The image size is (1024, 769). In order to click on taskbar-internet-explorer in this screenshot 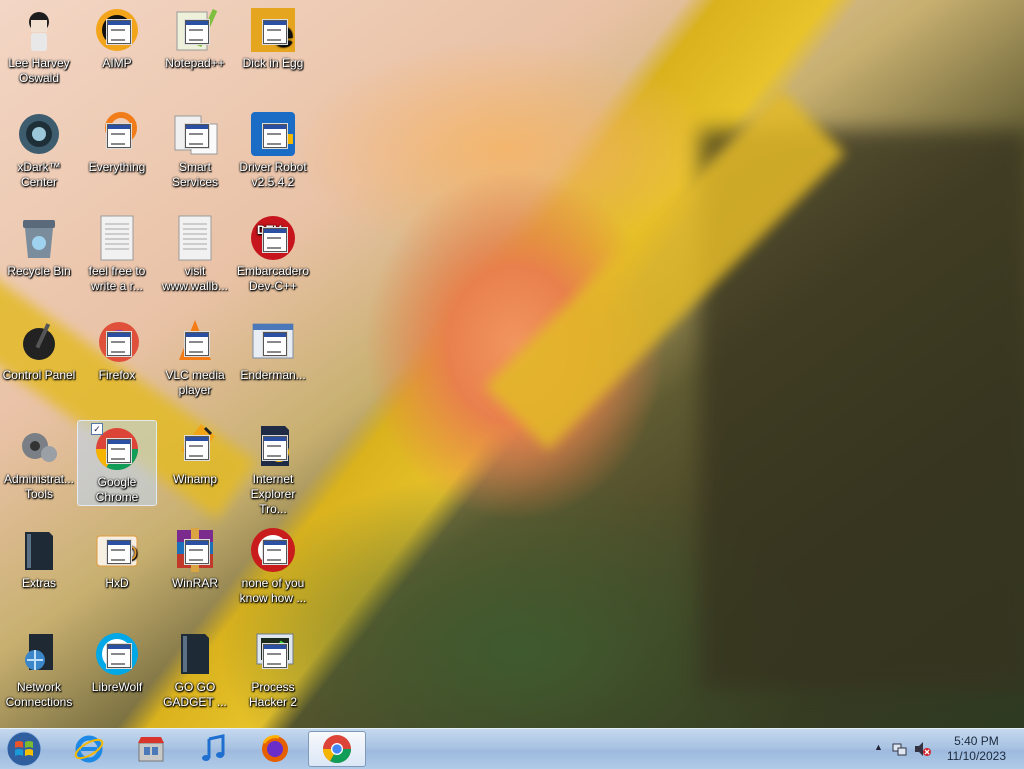, I will do `click(89, 749)`.